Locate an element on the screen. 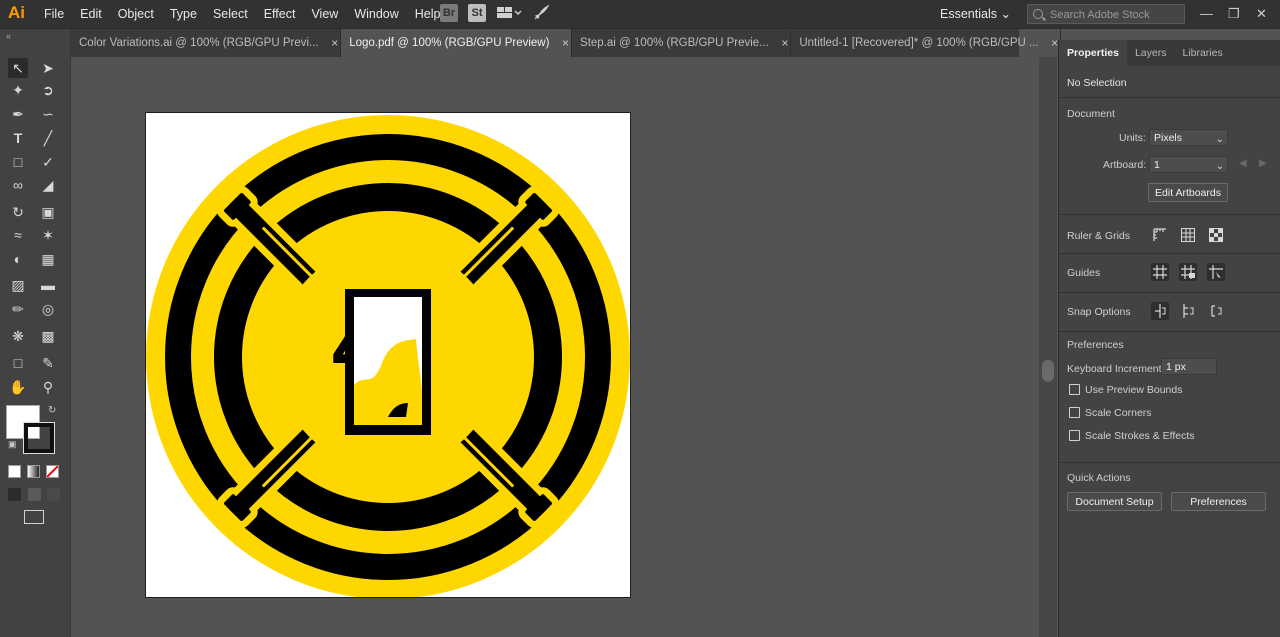 This screenshot has width=1280, height=637. draw-inside-icon is located at coordinates (53, 494).